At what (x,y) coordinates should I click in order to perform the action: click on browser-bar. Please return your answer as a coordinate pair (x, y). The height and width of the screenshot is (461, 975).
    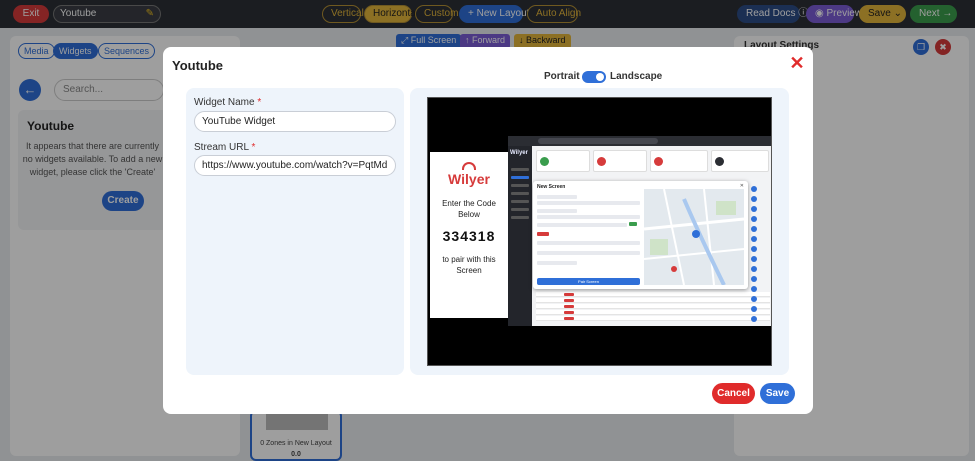
    Looking at the image, I should click on (639, 141).